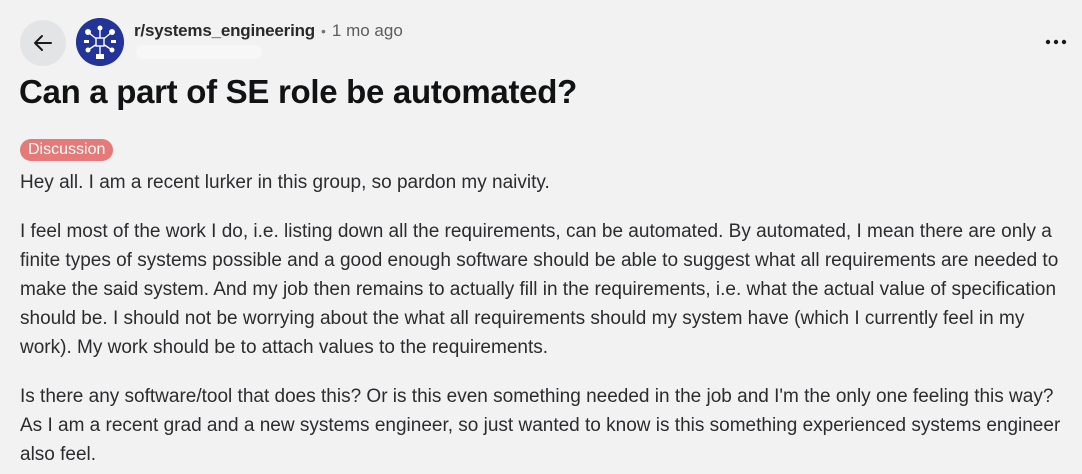 The height and width of the screenshot is (474, 1082). I want to click on subreddit-avatar, so click(100, 42).